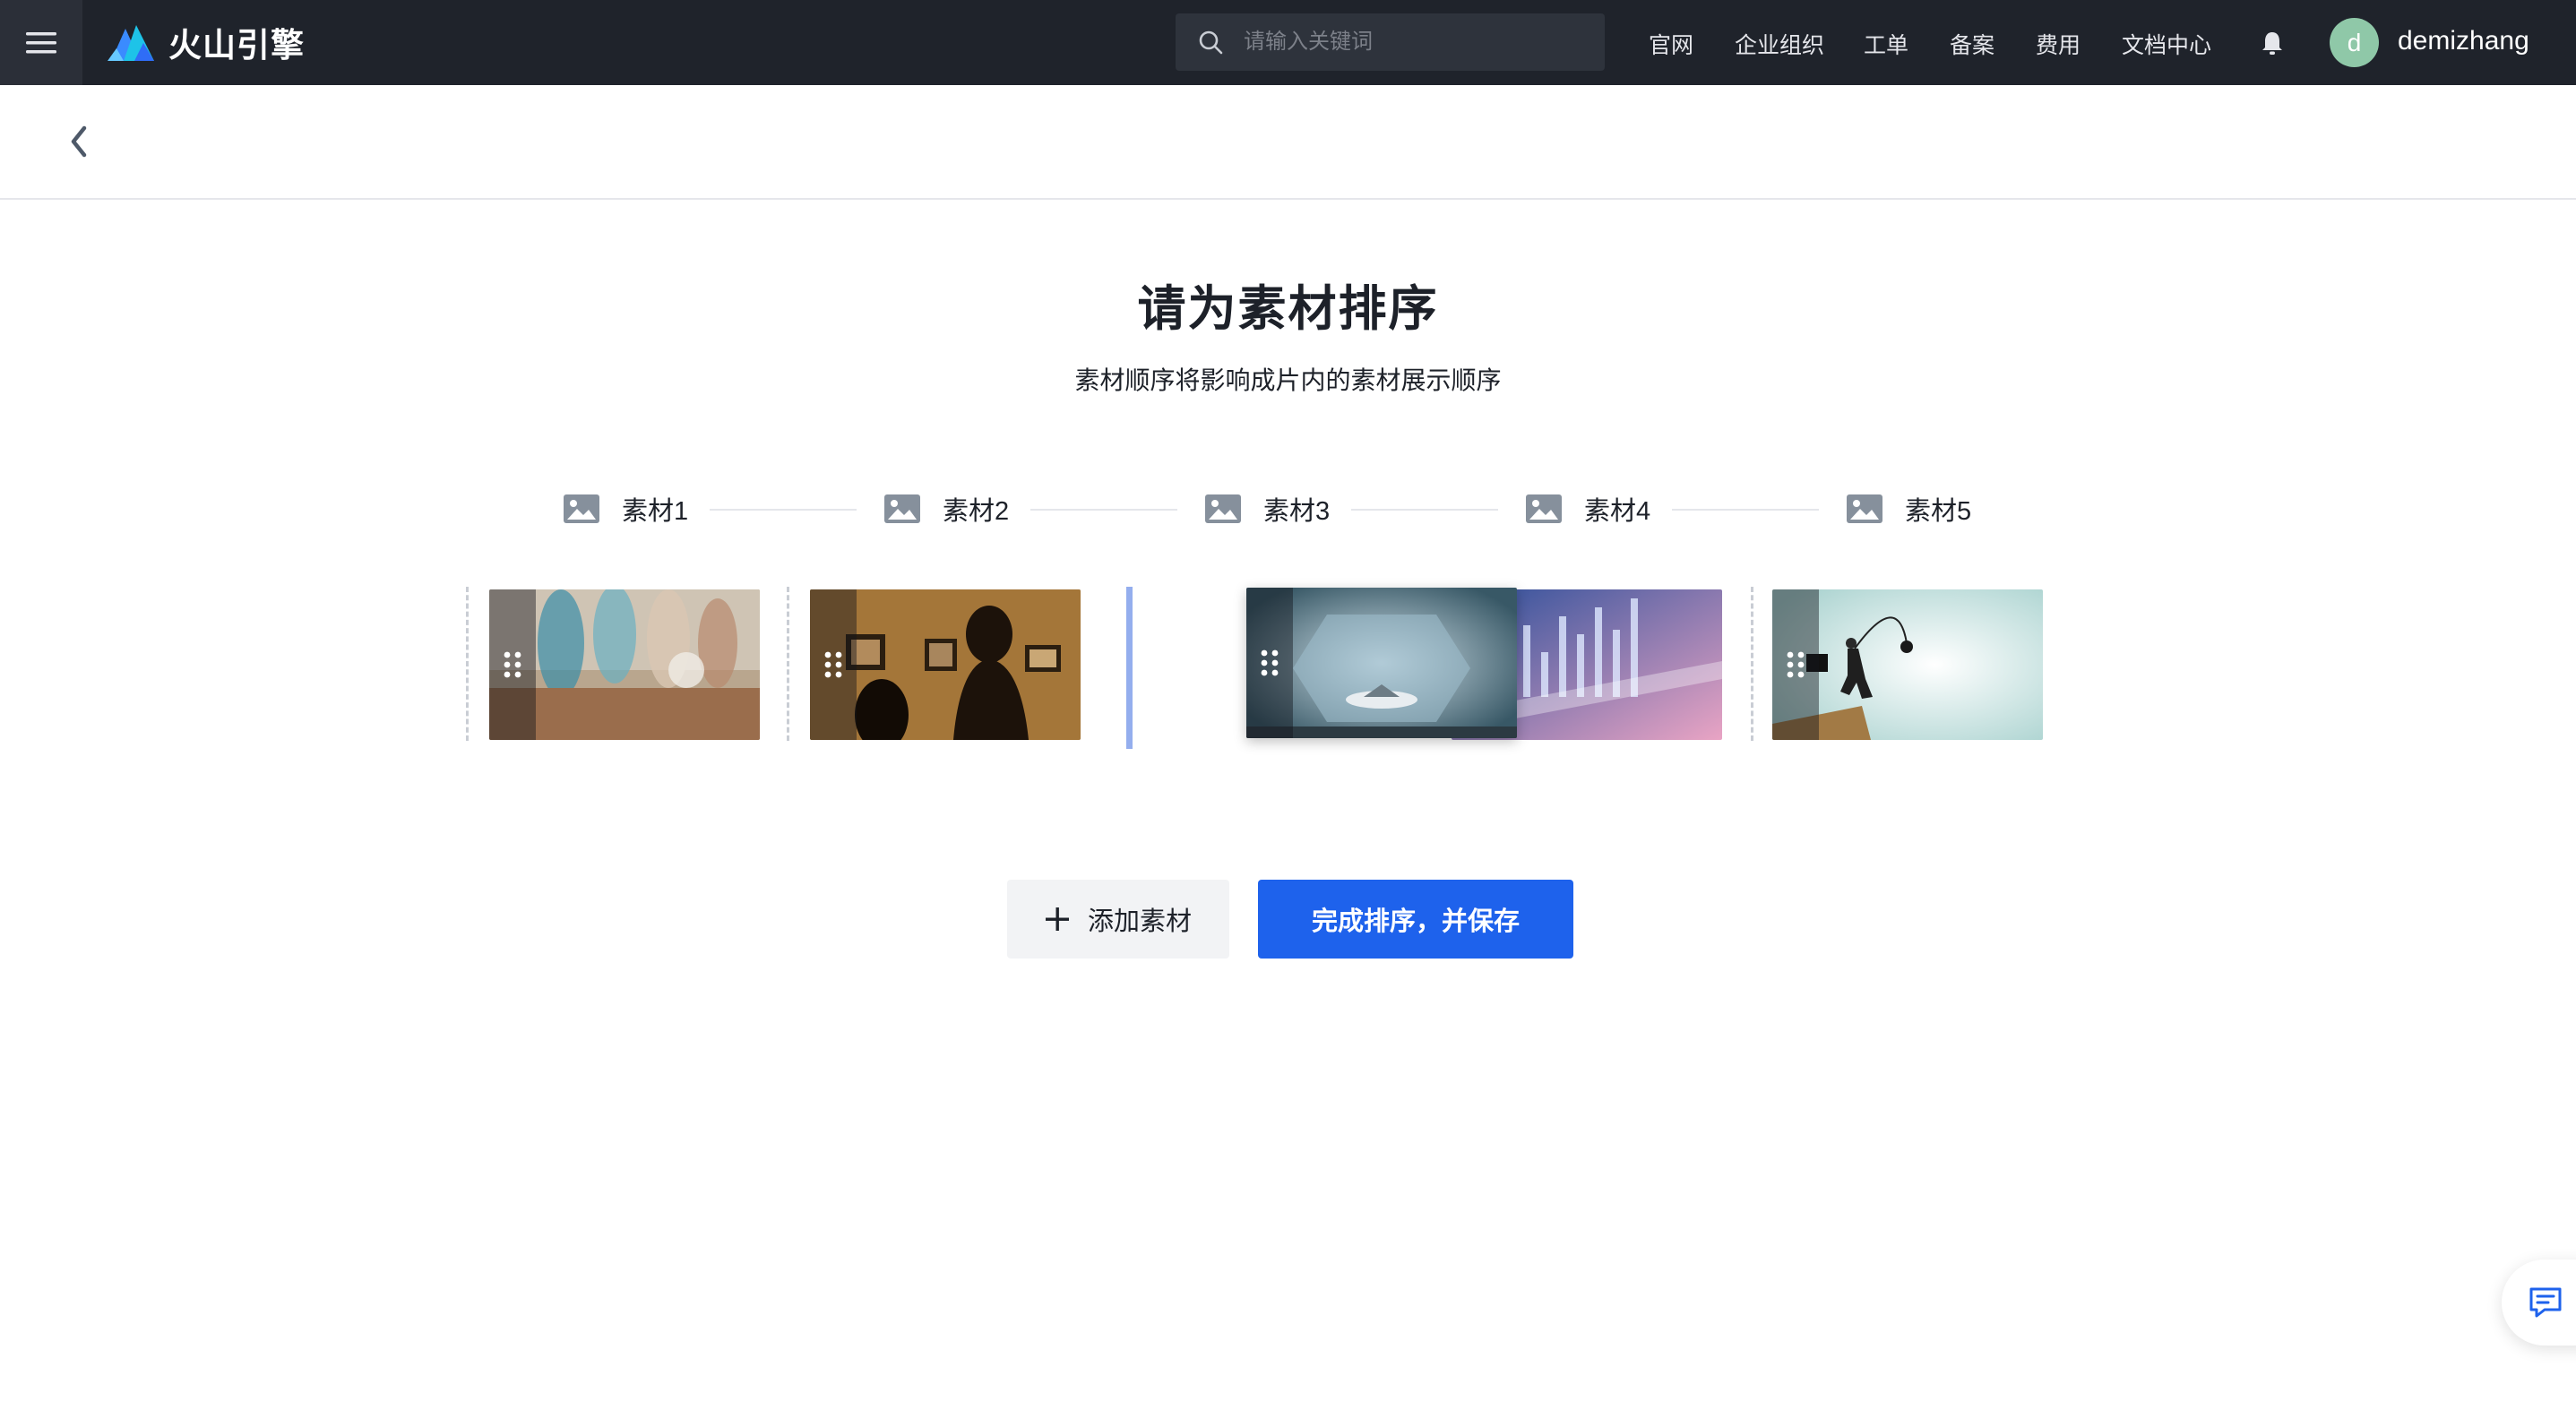 The height and width of the screenshot is (1410, 2576). What do you see at coordinates (1288, 142) in the screenshot?
I see `page-subheader` at bounding box center [1288, 142].